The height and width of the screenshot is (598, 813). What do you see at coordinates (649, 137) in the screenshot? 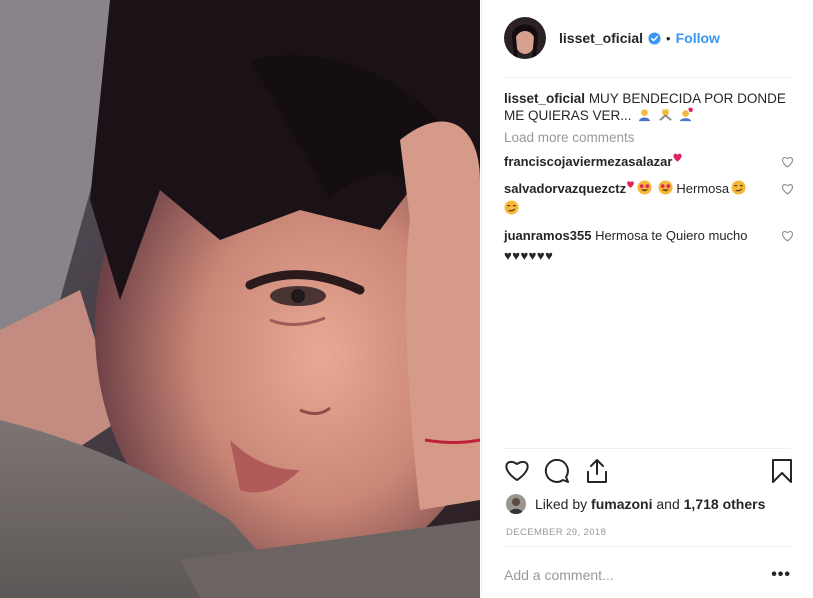
I see `load-more-comments-link: Load more comments` at bounding box center [649, 137].